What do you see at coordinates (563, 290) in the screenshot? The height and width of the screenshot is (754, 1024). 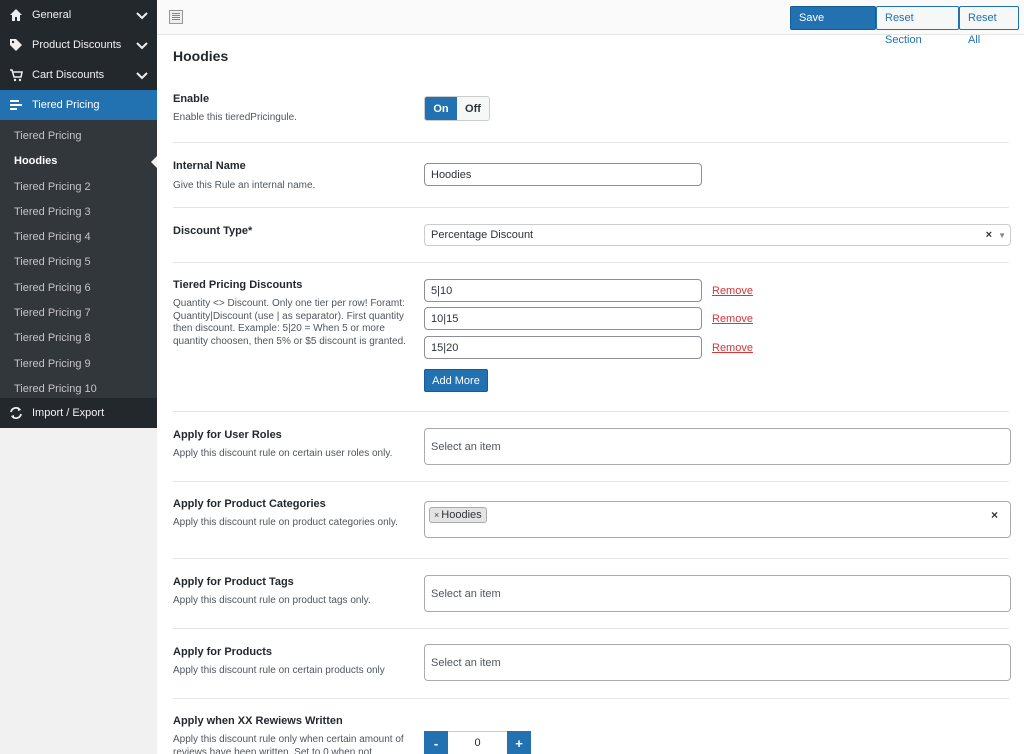 I see `tier-input: 5|10` at bounding box center [563, 290].